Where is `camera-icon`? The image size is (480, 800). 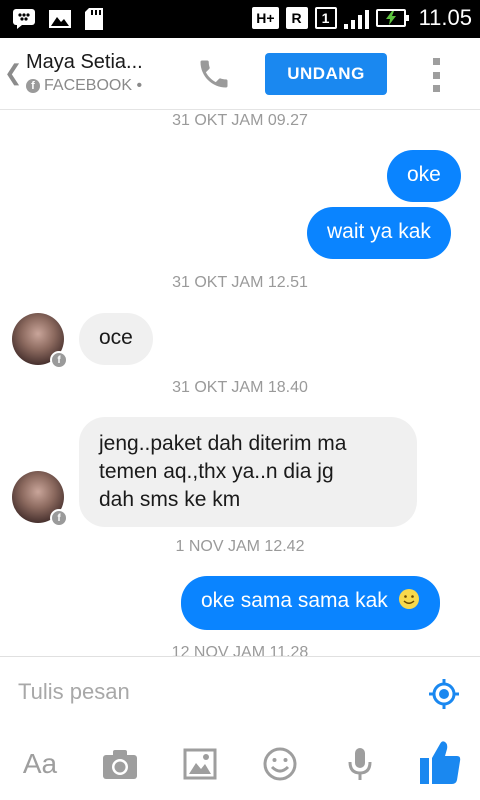 camera-icon is located at coordinates (120, 764).